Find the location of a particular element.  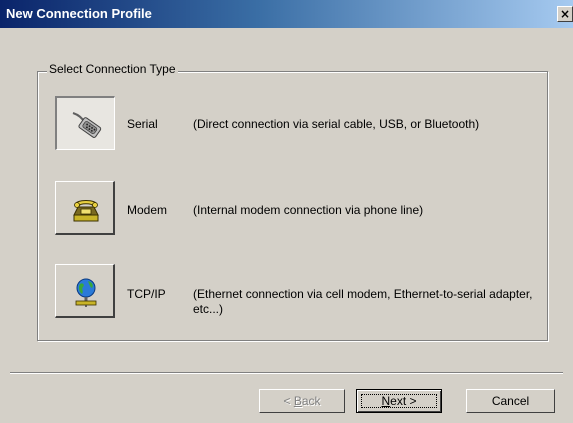

next-mnemonic: N is located at coordinates (386, 401).